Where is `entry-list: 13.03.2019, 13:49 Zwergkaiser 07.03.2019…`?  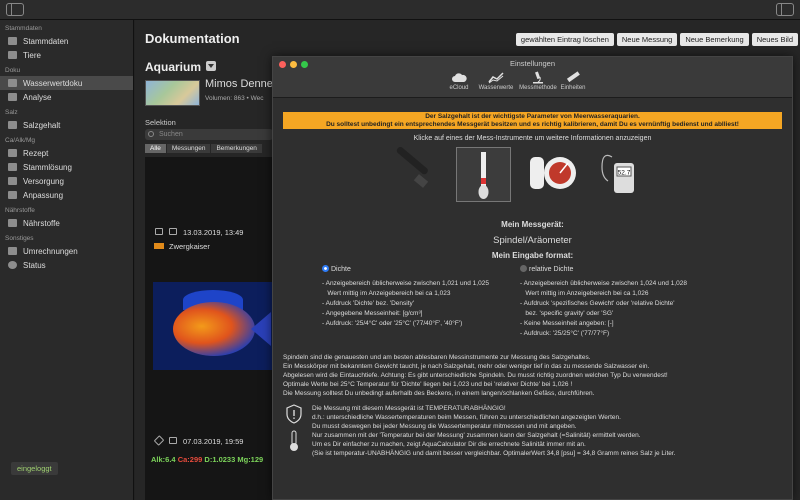
entry-list: 13.03.2019, 13:49 Zwergkaiser 07.03.2019… is located at coordinates (209, 328).